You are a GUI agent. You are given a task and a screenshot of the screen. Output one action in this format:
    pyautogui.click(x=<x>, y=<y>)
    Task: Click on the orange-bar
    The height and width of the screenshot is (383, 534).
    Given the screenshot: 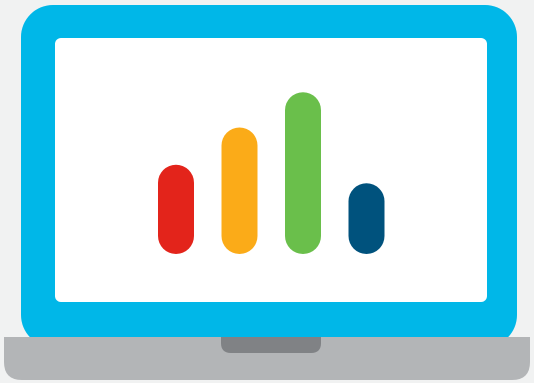 What is the action you would take?
    pyautogui.click(x=239, y=190)
    